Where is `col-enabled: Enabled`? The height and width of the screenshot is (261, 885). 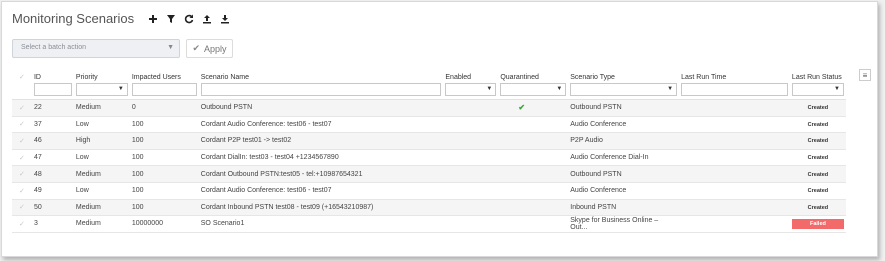
col-enabled: Enabled is located at coordinates (470, 74).